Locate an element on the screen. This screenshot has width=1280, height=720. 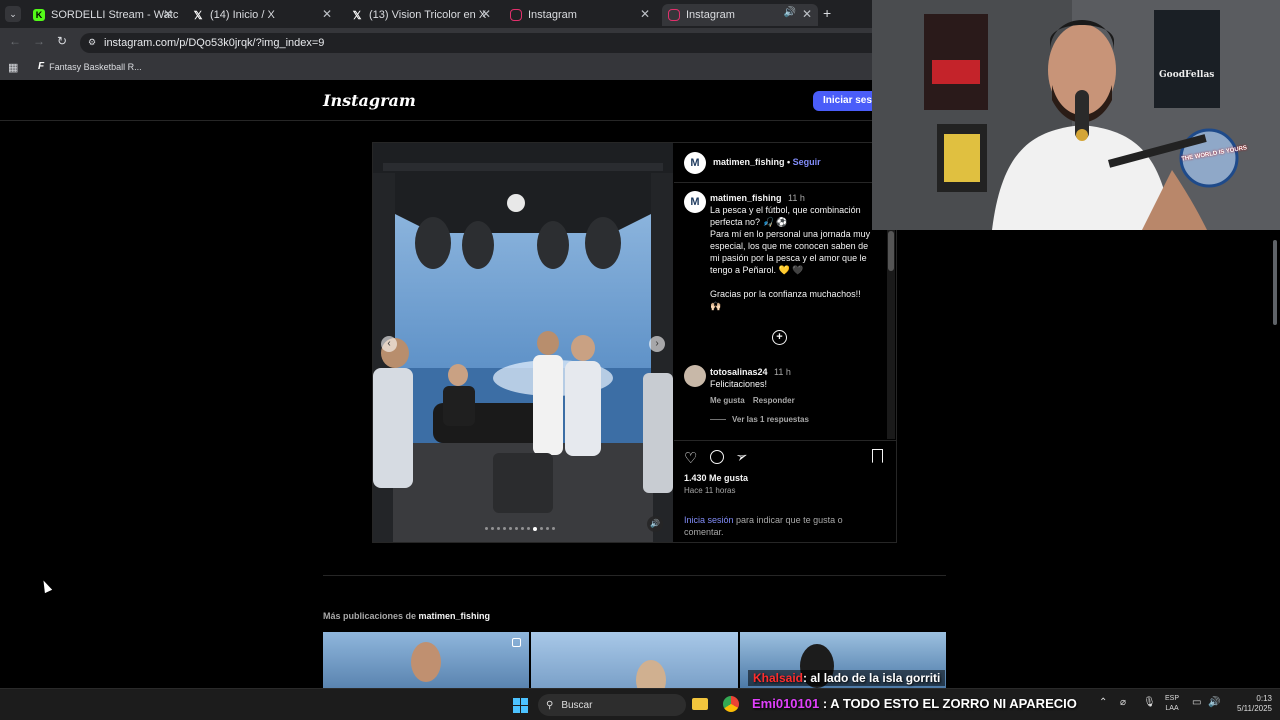
instagram-logo: Instagram is located at coordinates (369, 100).